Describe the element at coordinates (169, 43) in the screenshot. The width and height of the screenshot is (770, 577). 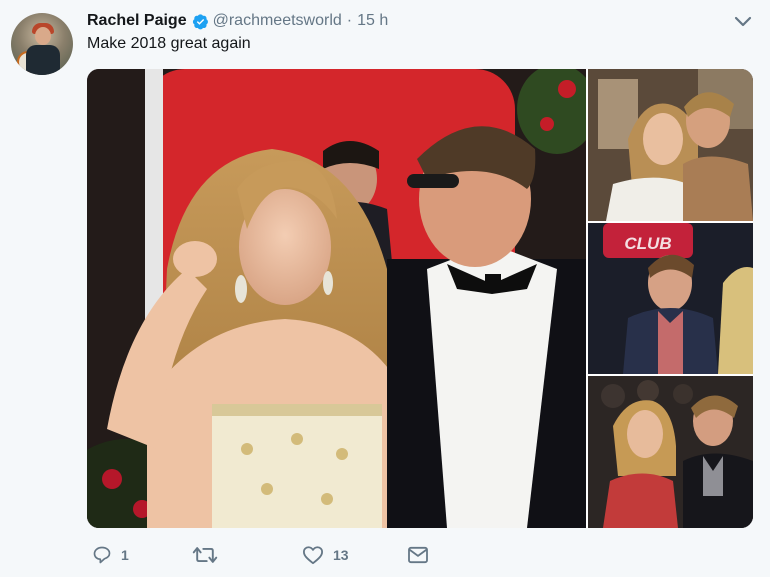
I see `tweet-text: Make 2018 great again` at that location.